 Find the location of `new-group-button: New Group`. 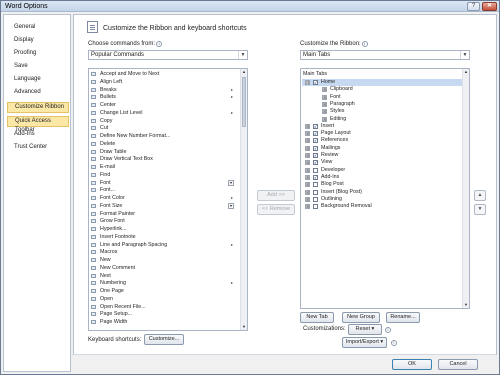

new-group-button: New Group is located at coordinates (361, 317).